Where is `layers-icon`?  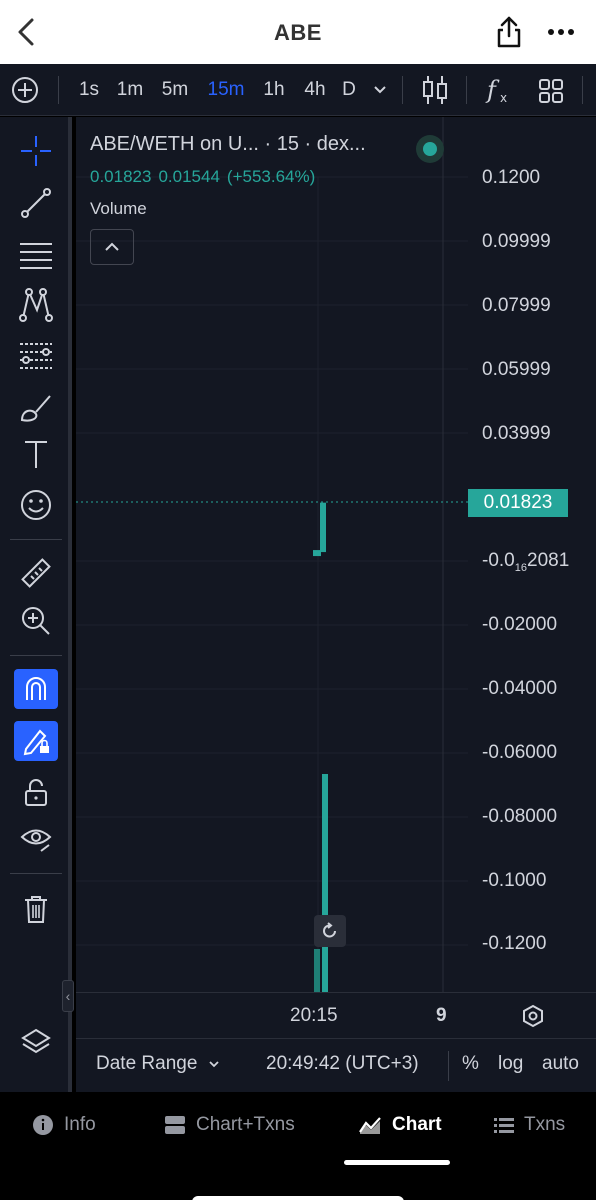 layers-icon is located at coordinates (36, 1043).